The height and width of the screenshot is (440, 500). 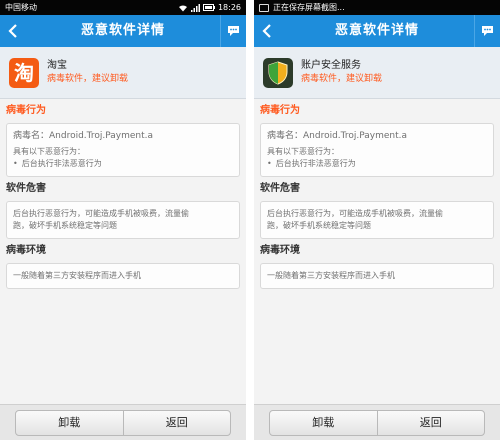 What do you see at coordinates (264, 7) in the screenshot?
I see `screenshot-icon` at bounding box center [264, 7].